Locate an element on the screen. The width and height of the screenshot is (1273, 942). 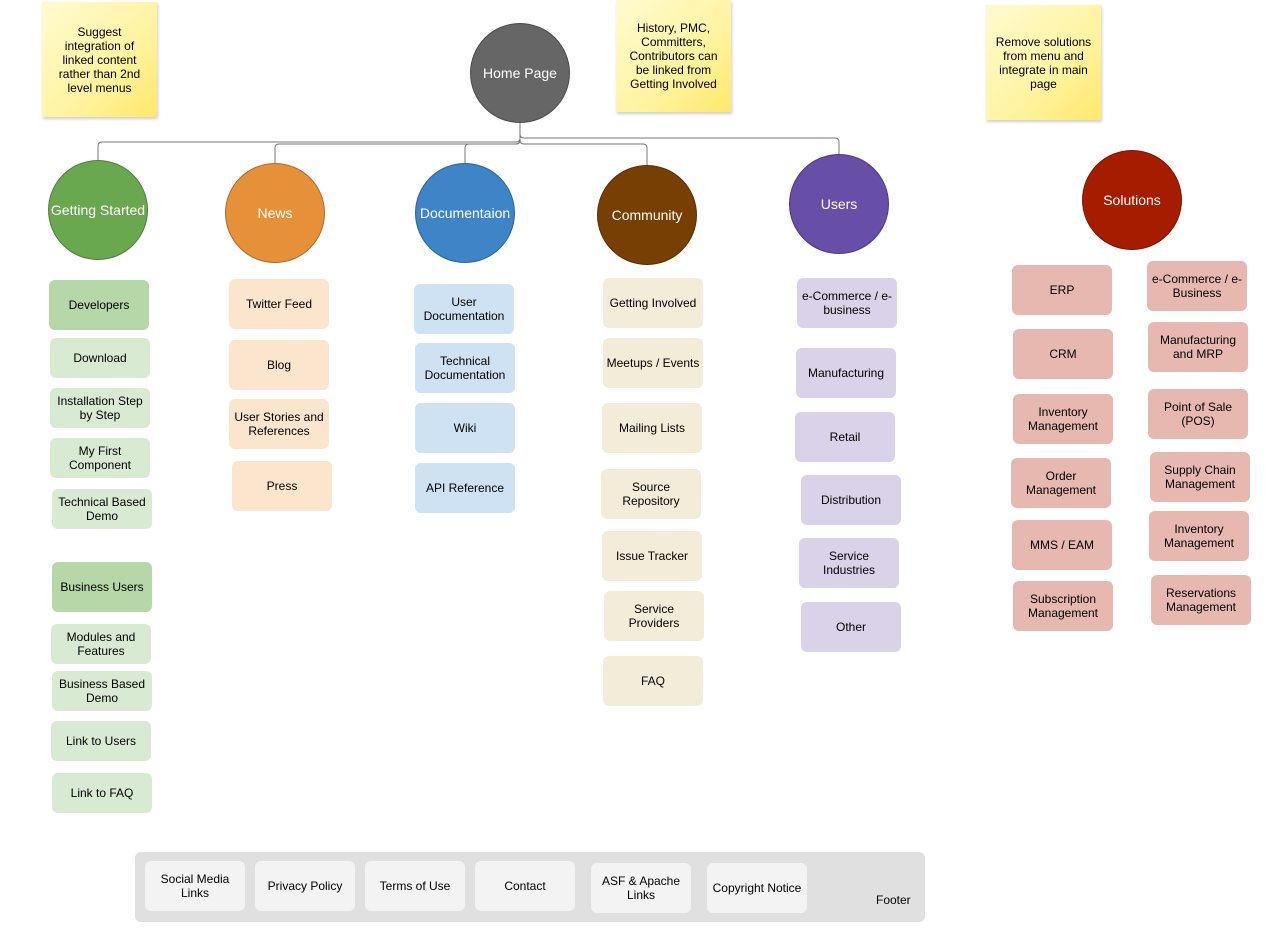
page-node: Point of Sale (POS) is located at coordinates (1198, 414).